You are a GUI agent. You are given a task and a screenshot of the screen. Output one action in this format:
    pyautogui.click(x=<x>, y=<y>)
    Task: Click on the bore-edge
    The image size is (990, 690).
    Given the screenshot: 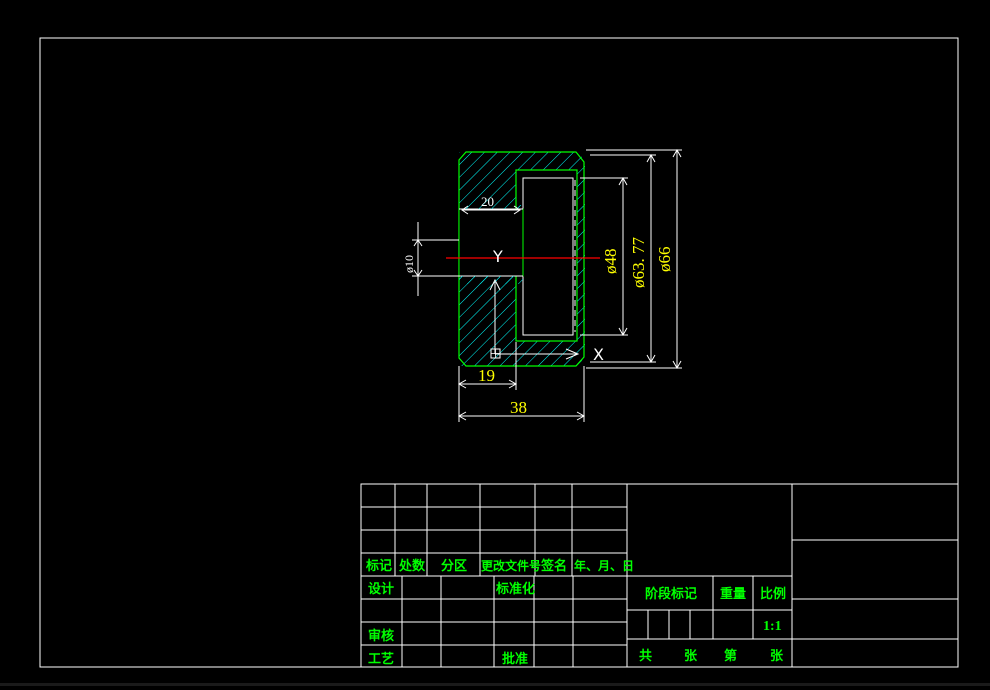 What is the action you would take?
    pyautogui.click(x=548, y=256)
    